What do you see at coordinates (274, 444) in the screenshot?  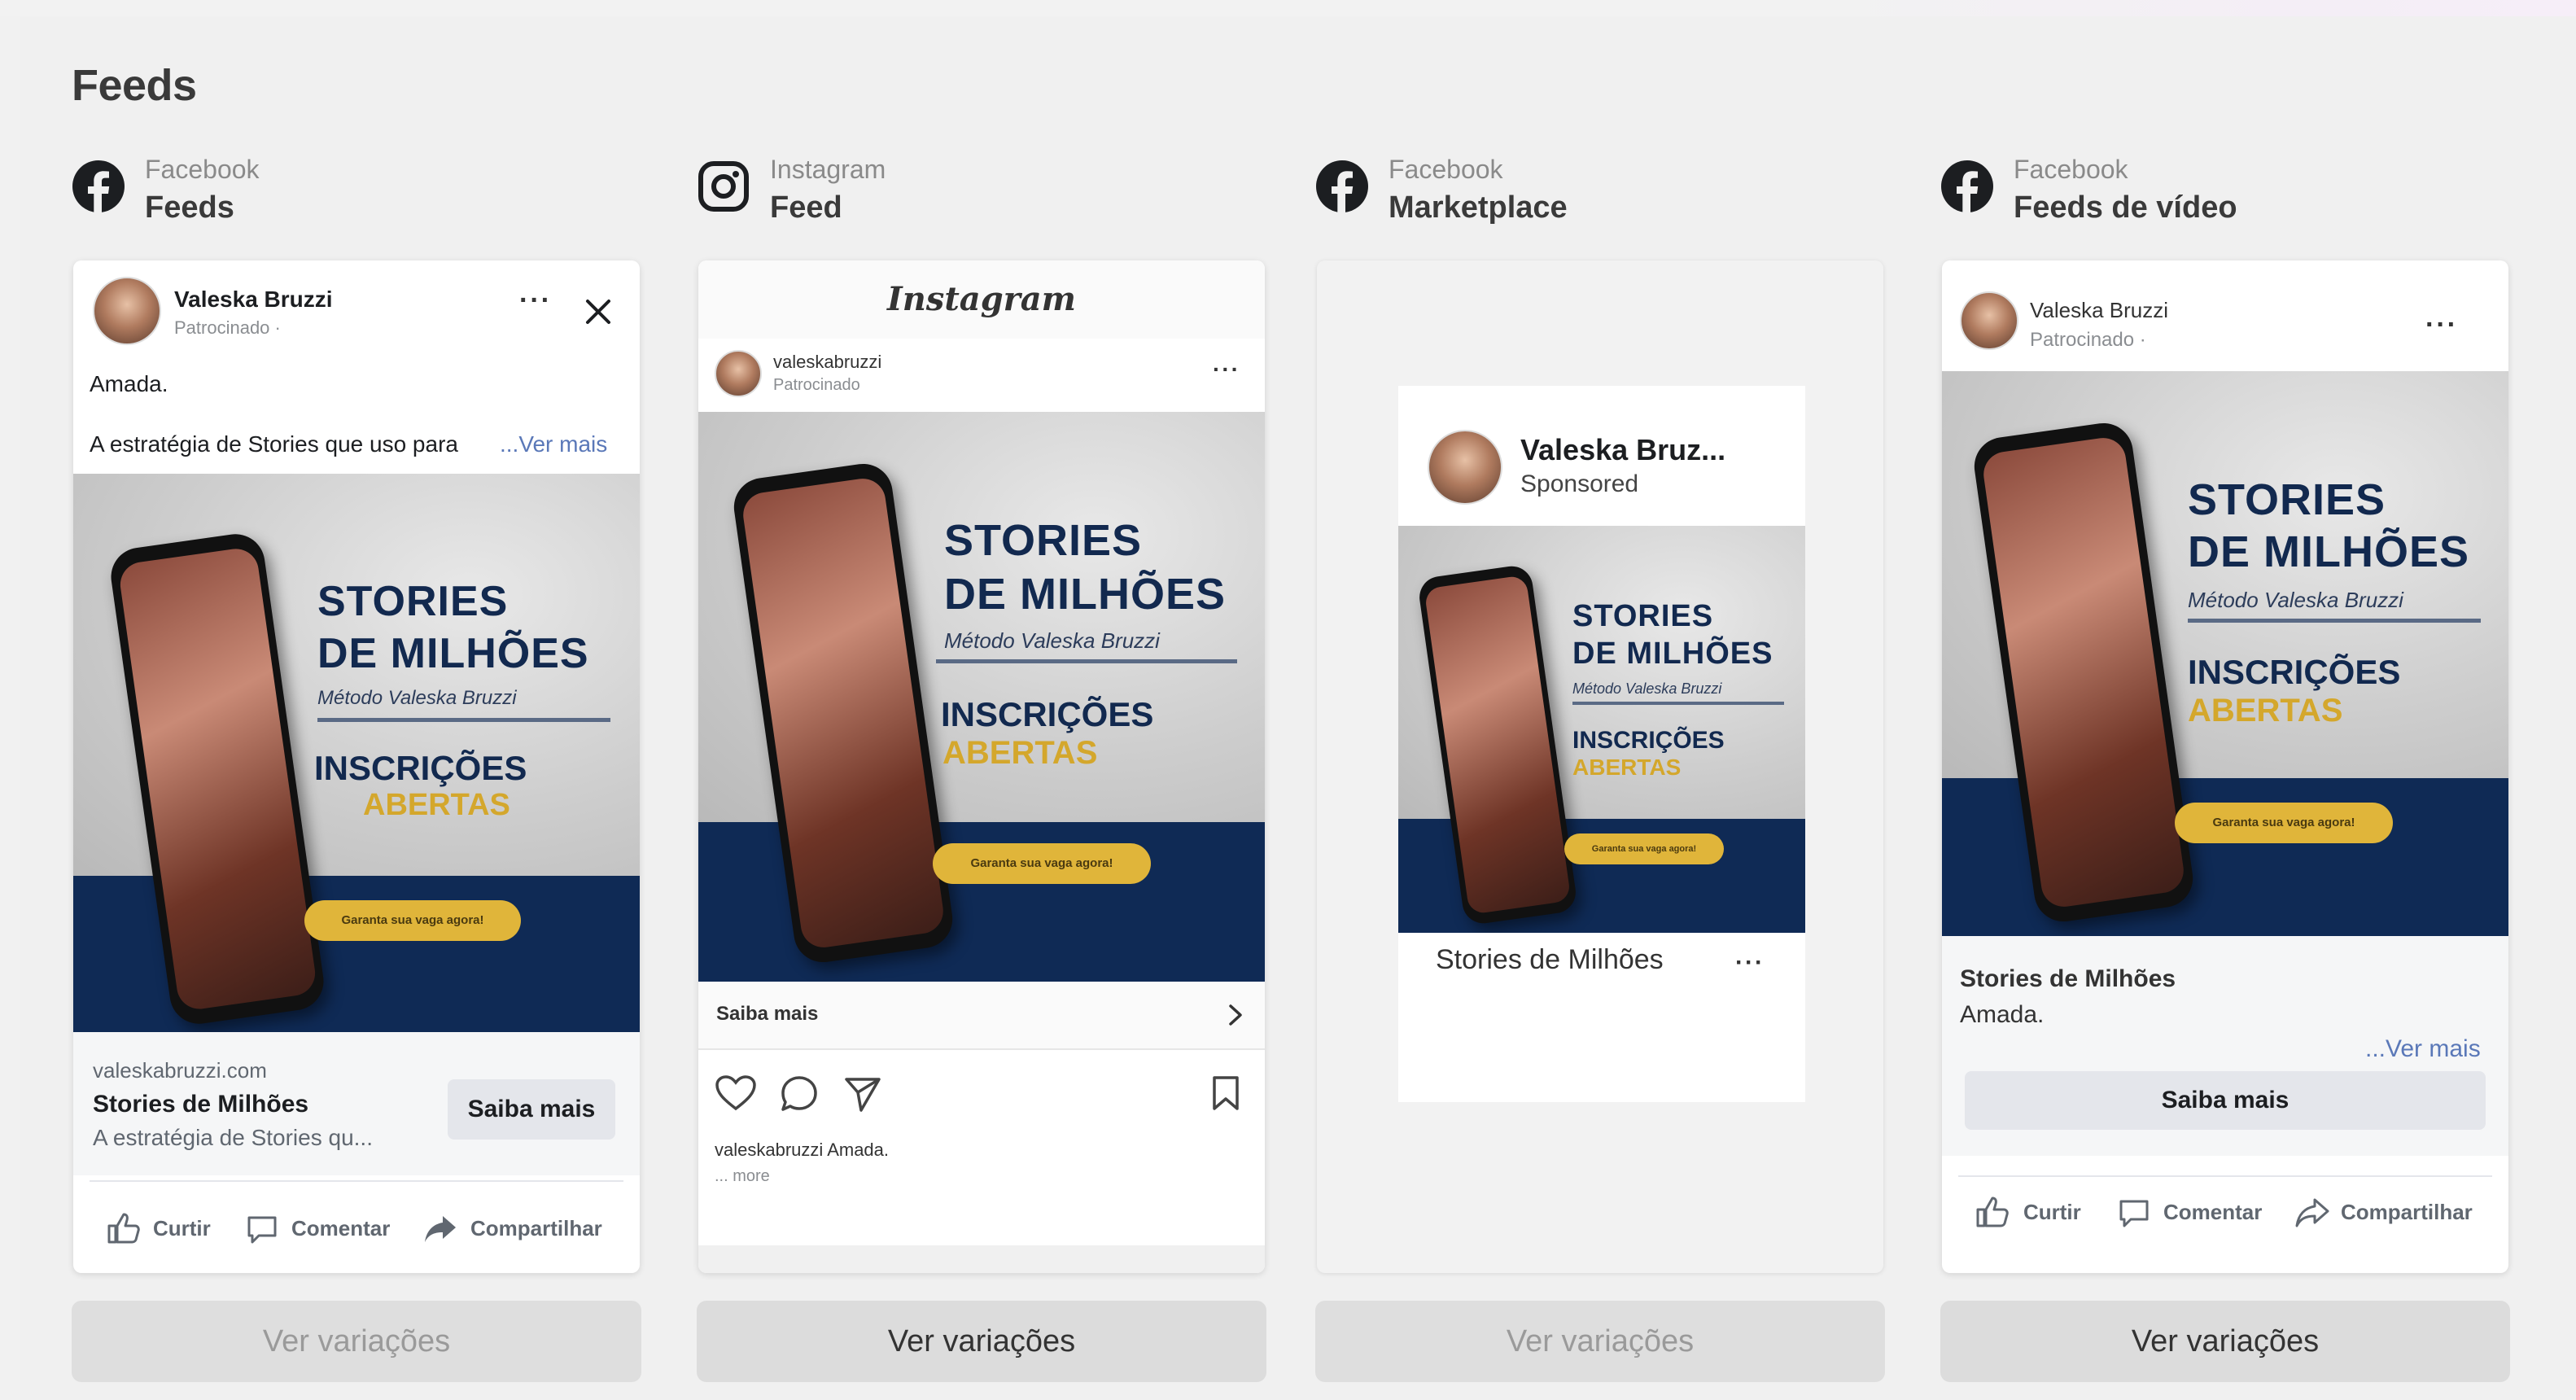 I see `primary-text-line2: A estratégia de Stories que uso para` at bounding box center [274, 444].